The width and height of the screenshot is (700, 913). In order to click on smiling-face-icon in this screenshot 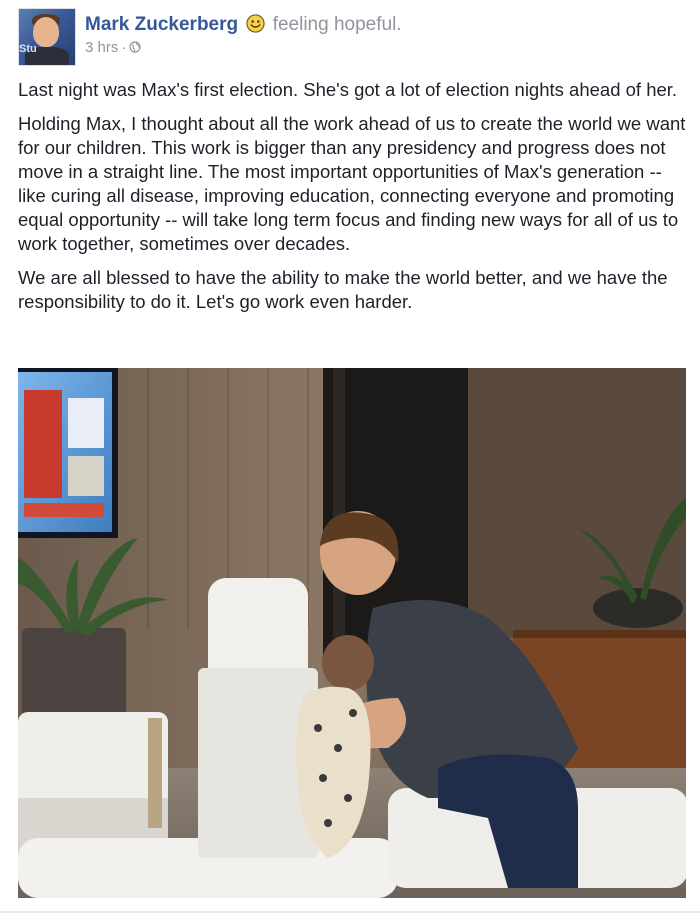, I will do `click(256, 23)`.